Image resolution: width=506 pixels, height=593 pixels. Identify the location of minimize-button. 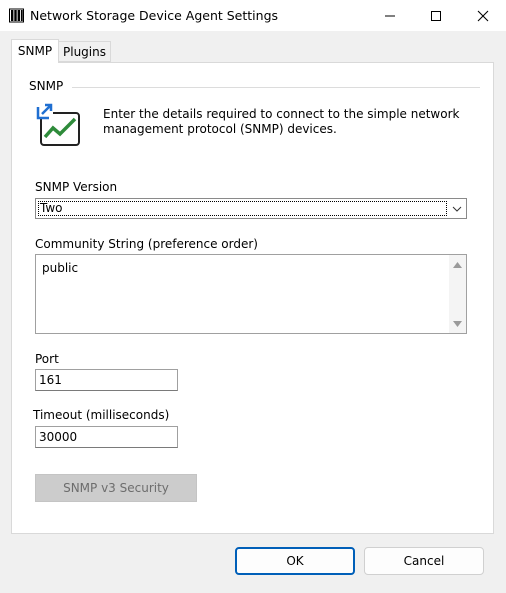
(390, 15).